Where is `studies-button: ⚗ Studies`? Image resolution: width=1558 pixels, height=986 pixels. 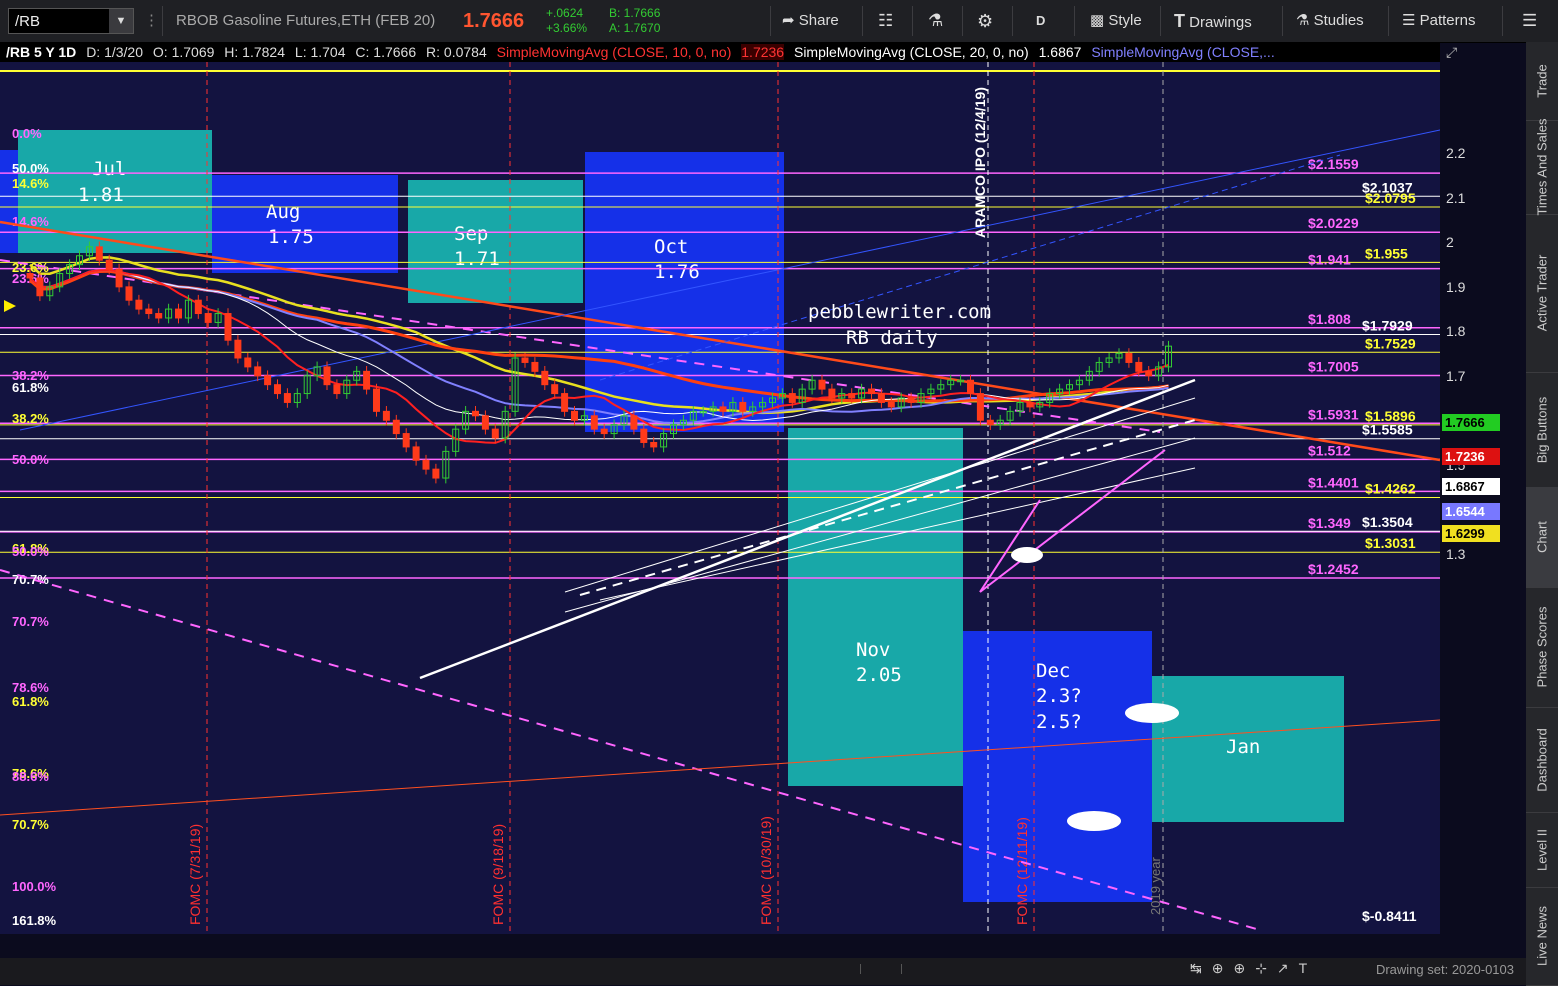
studies-button: ⚗ Studies is located at coordinates (1330, 21).